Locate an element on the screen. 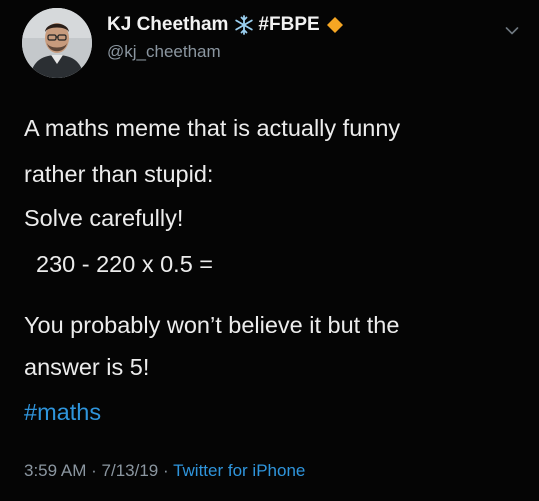 The width and height of the screenshot is (539, 501). avatar is located at coordinates (57, 43).